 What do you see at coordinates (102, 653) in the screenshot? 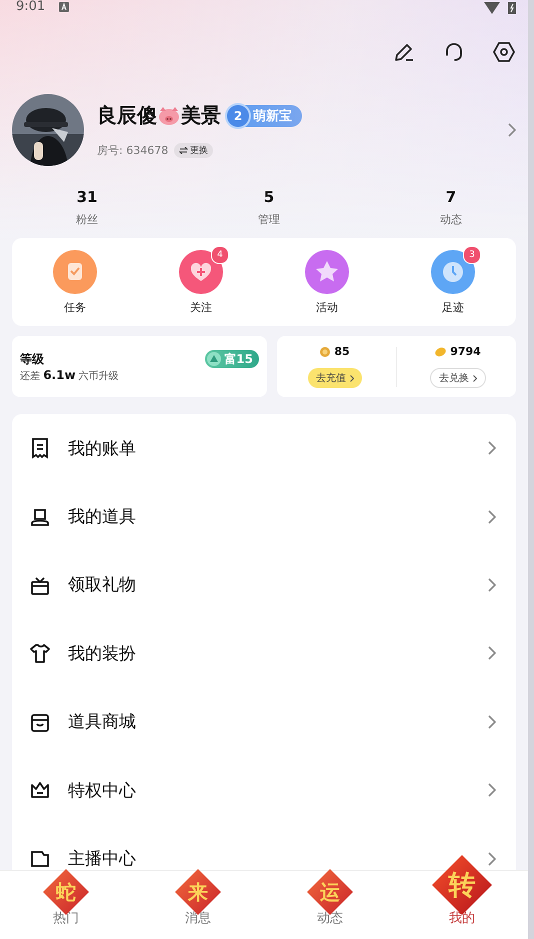
I see `menu-item: 我的装扮` at bounding box center [102, 653].